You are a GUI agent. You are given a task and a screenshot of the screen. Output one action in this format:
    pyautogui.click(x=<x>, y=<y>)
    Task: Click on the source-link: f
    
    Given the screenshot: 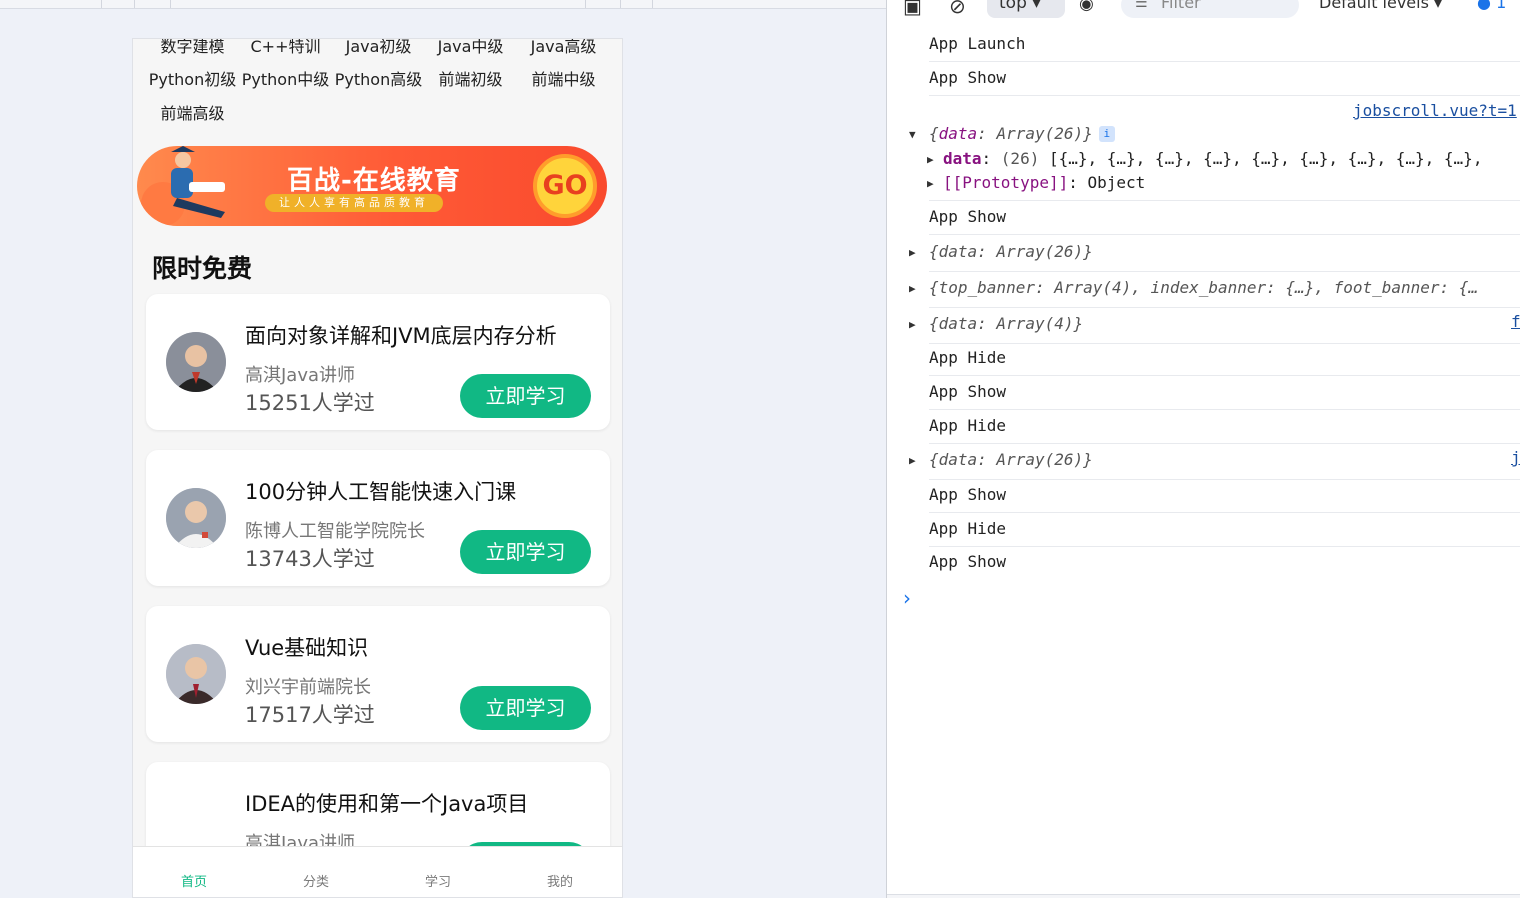 What is the action you would take?
    pyautogui.click(x=1515, y=321)
    